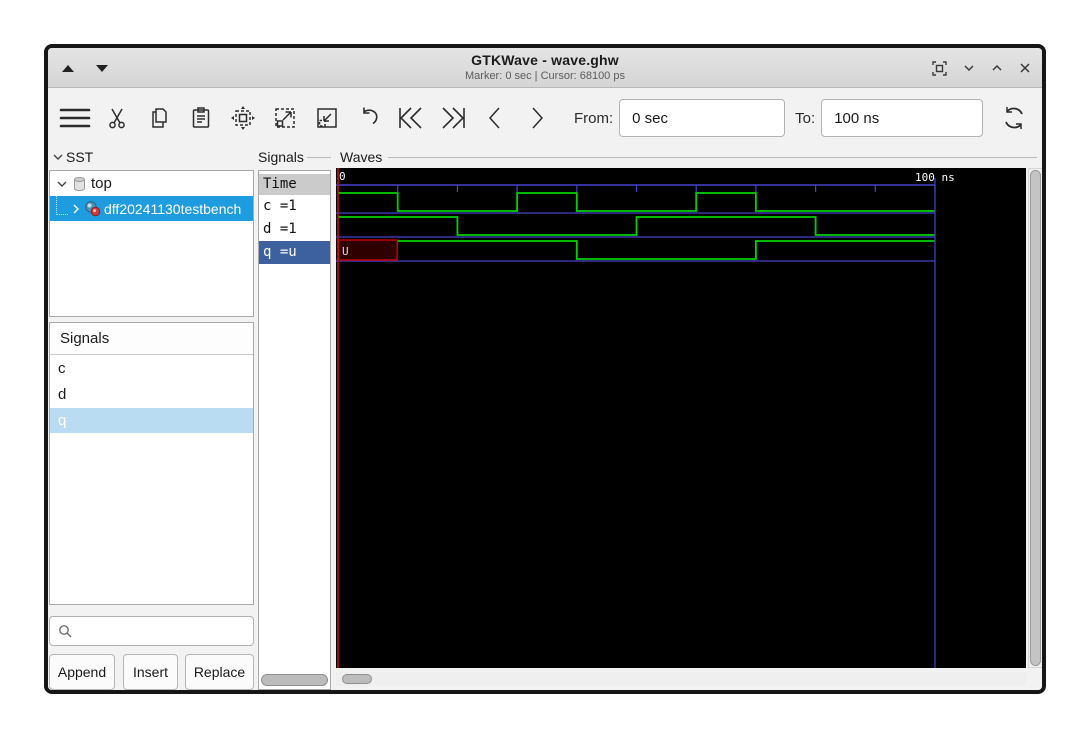  What do you see at coordinates (151, 243) in the screenshot?
I see `sst-tree: top dff20241130testbench` at bounding box center [151, 243].